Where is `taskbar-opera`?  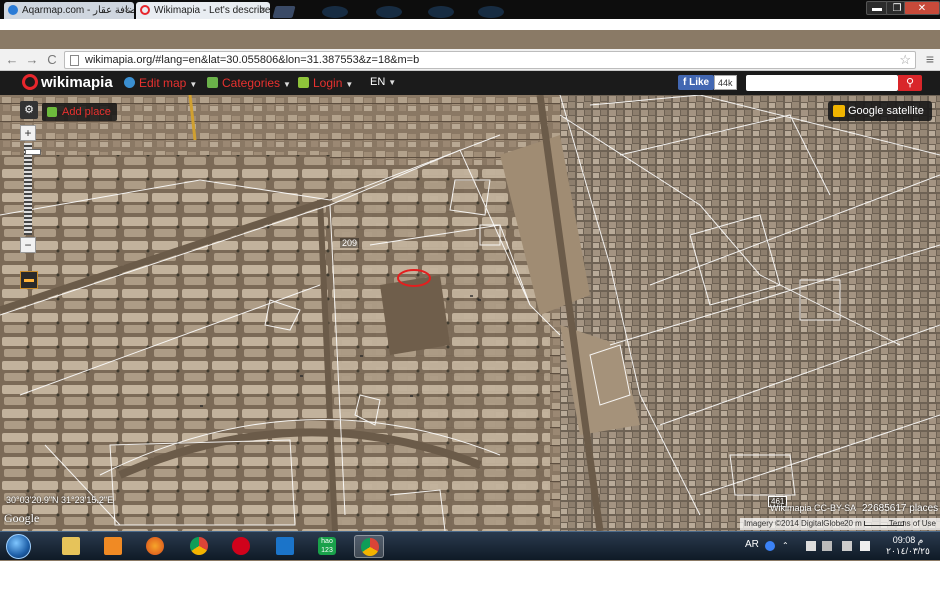 taskbar-opera is located at coordinates (241, 546).